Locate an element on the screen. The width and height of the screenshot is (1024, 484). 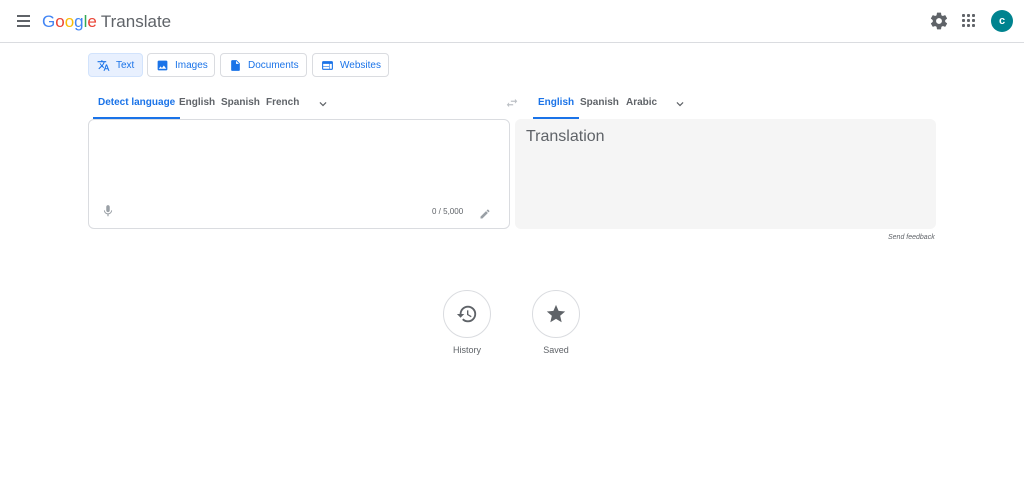
source-text-input is located at coordinates (299, 163).